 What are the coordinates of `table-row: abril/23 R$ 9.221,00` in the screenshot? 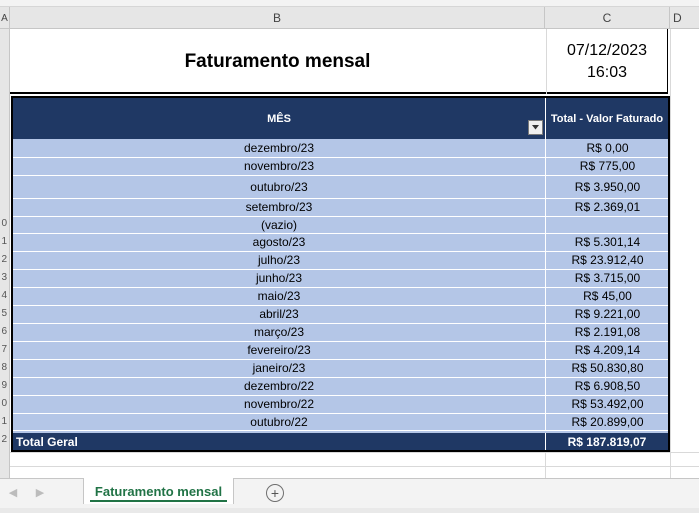 It's located at (340, 314).